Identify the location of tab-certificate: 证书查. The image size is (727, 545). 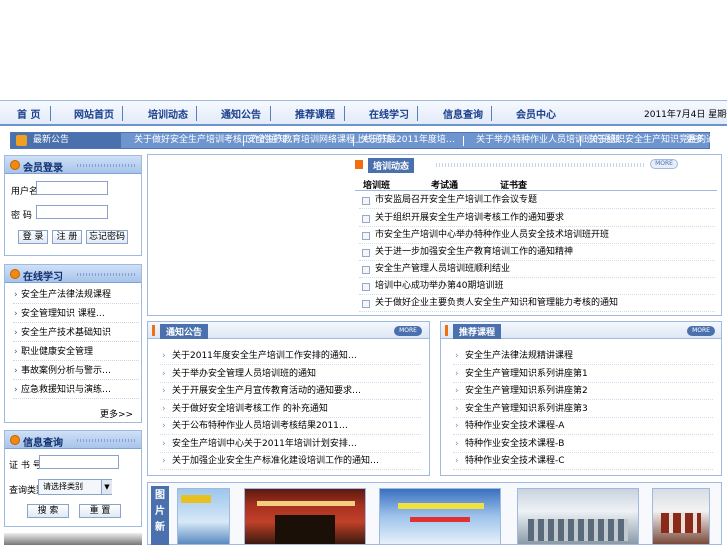
(513, 184).